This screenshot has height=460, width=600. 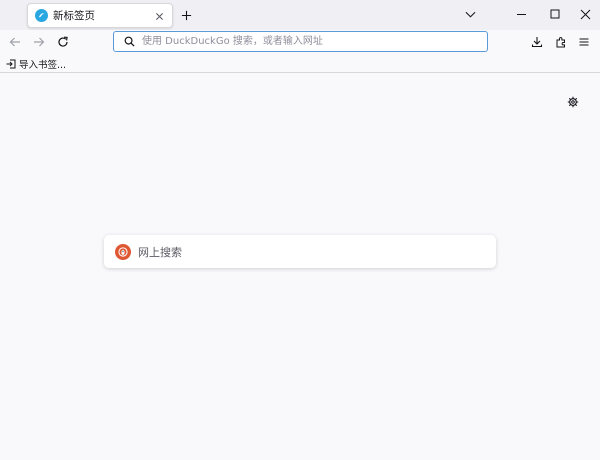 What do you see at coordinates (584, 42) in the screenshot?
I see `menu-icon` at bounding box center [584, 42].